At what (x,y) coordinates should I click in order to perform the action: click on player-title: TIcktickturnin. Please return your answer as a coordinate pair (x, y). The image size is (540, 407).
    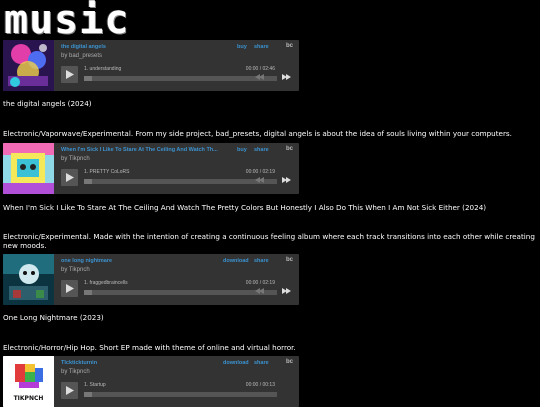
    Looking at the image, I should click on (141, 363).